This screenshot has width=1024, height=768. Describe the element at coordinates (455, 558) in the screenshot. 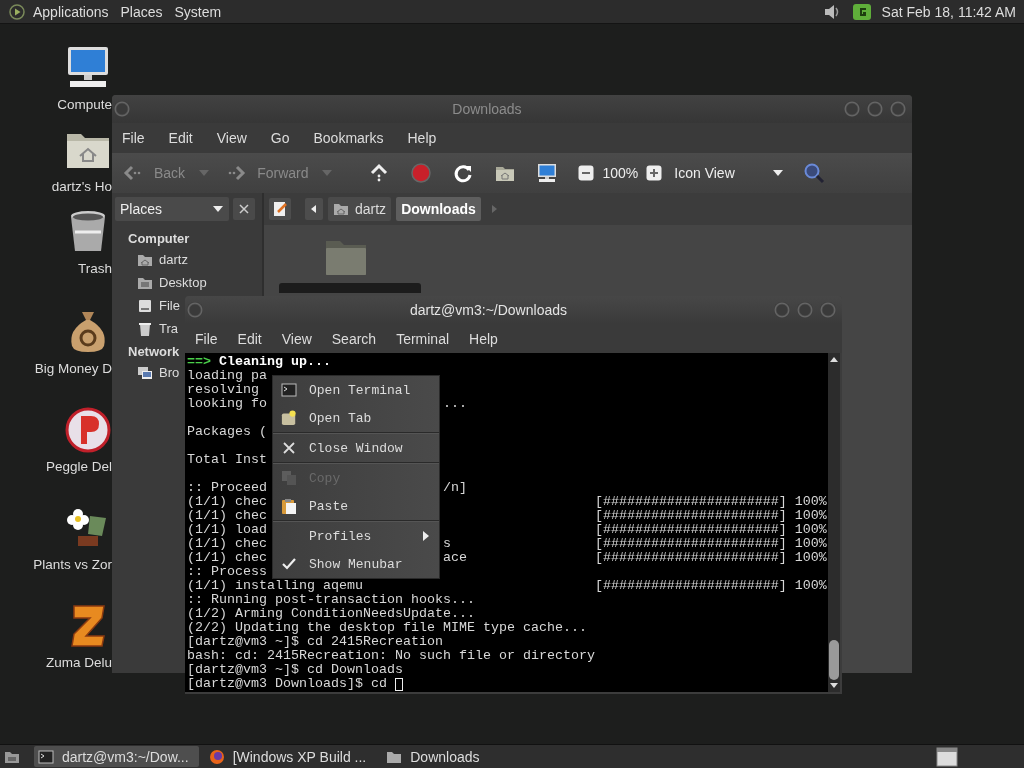

I see `terminal-line: ace` at that location.